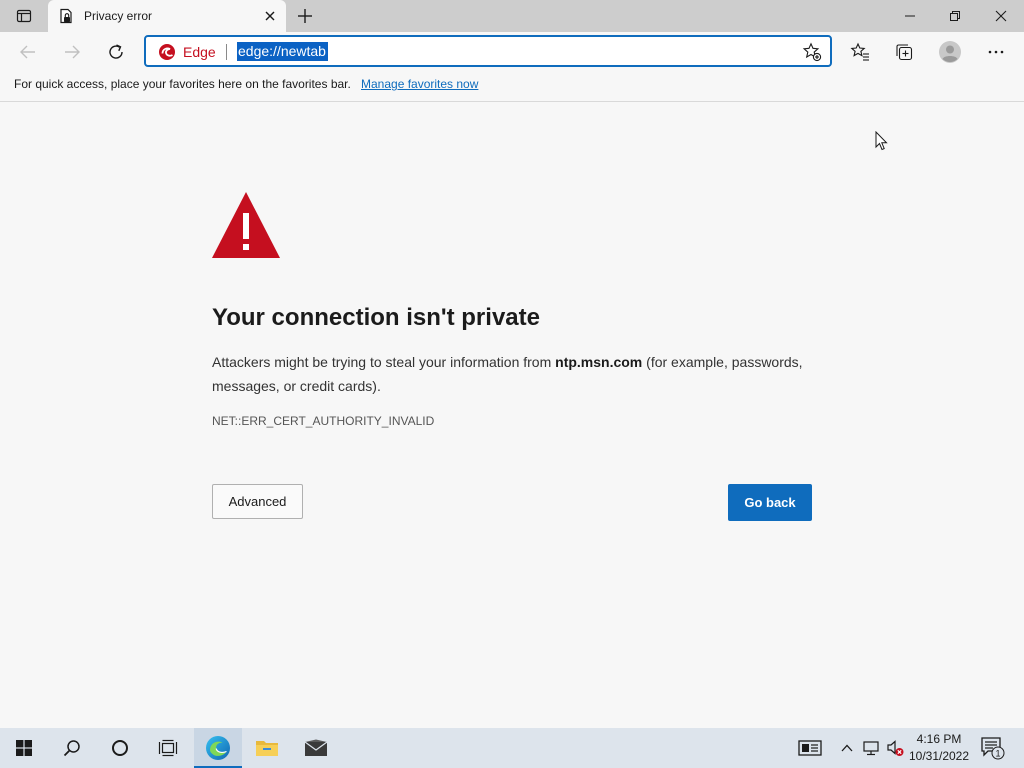 The width and height of the screenshot is (1024, 768). I want to click on volume-muted-icon, so click(895, 748).